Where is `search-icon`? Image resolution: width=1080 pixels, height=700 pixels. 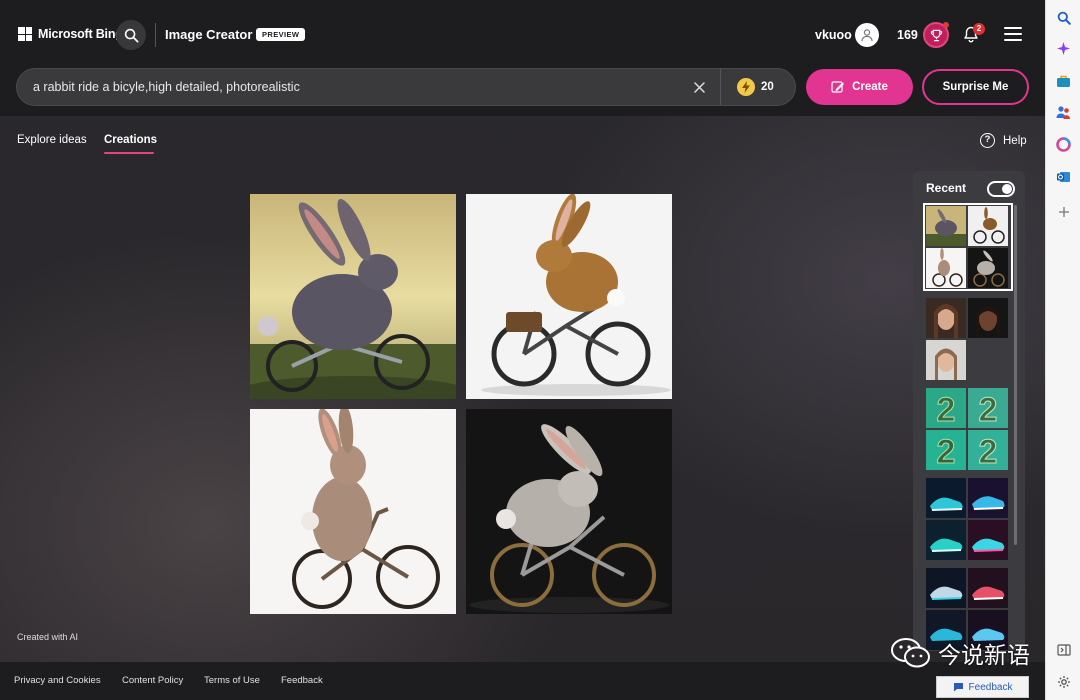
search-icon is located at coordinates (131, 35).